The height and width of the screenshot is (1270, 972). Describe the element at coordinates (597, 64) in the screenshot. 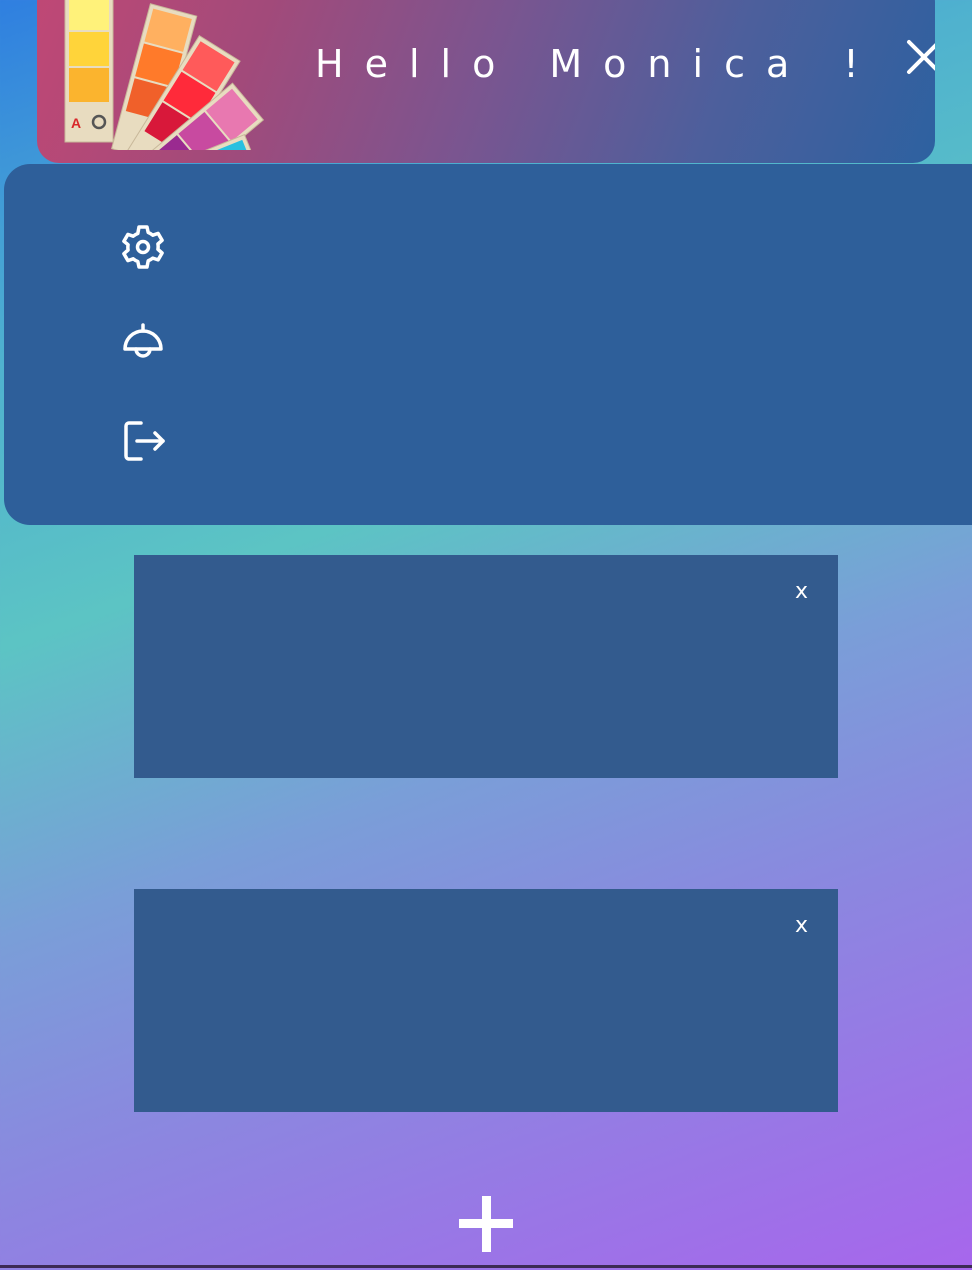

I see `greeting-text: Hello Monica !` at that location.